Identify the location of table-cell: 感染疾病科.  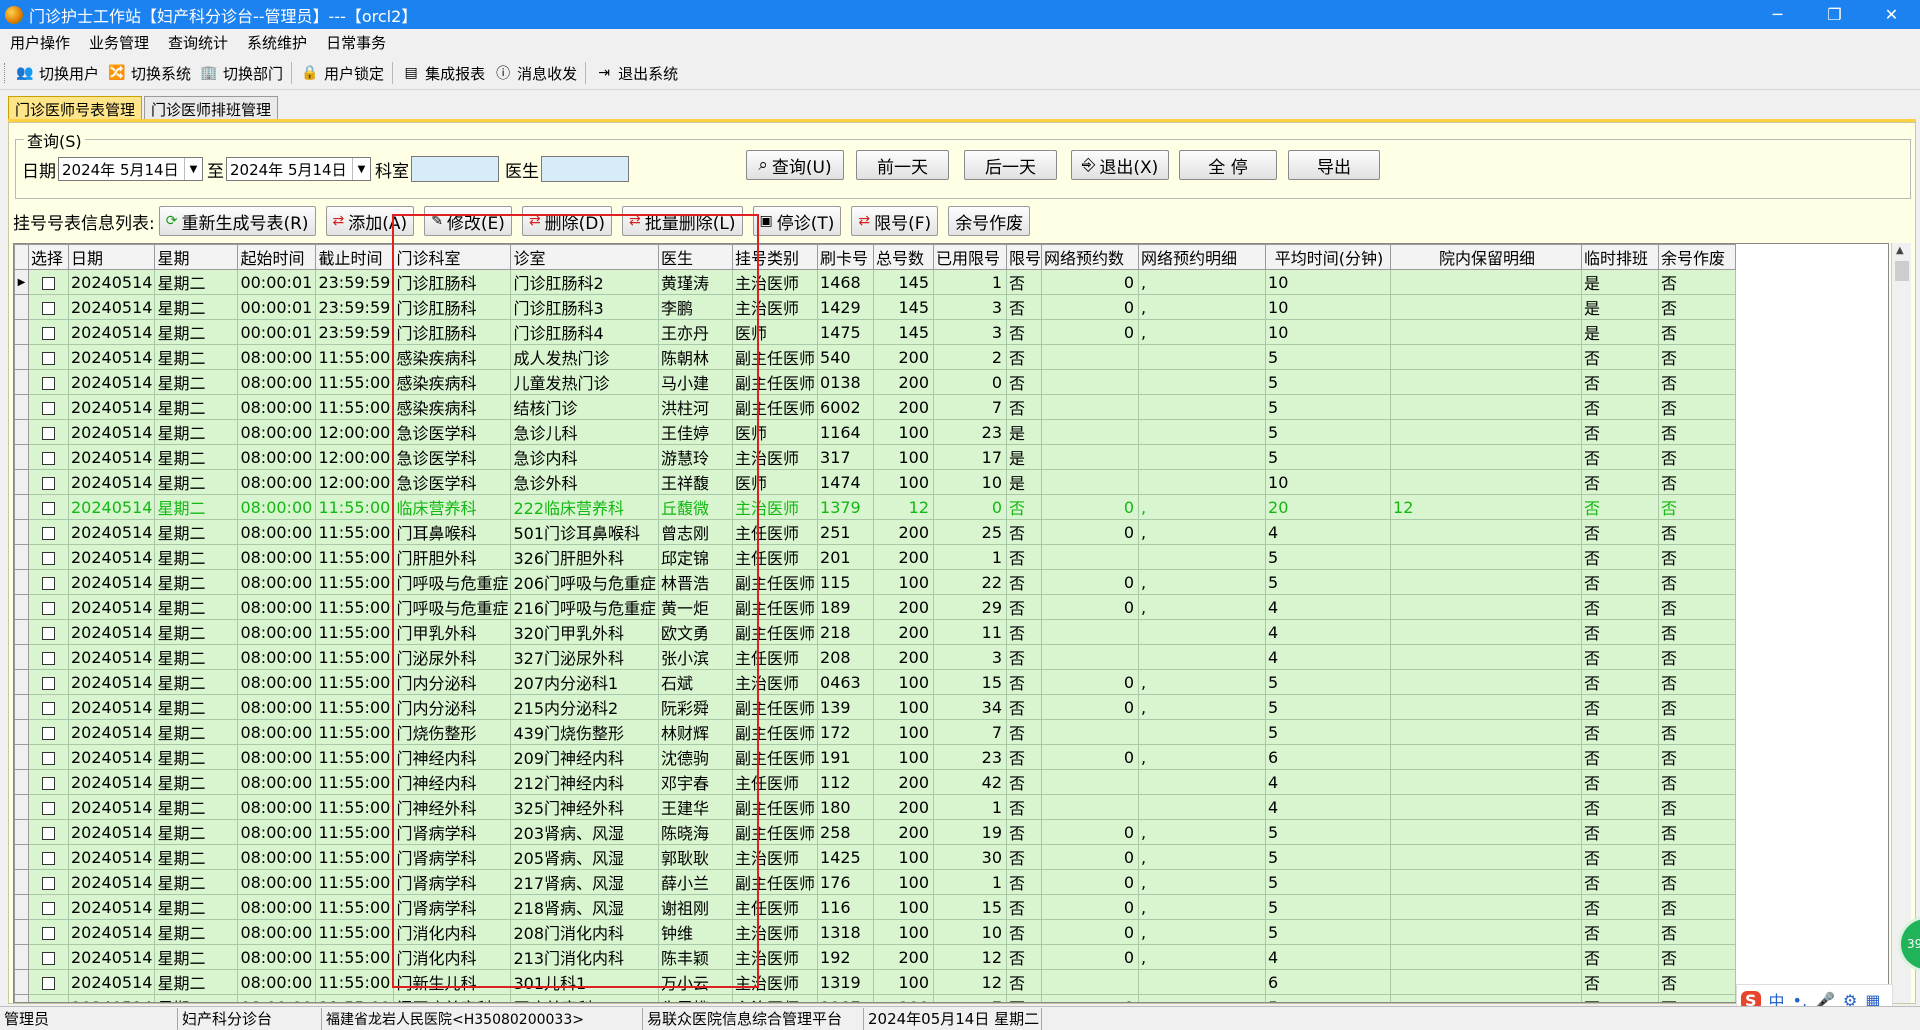
(452, 382).